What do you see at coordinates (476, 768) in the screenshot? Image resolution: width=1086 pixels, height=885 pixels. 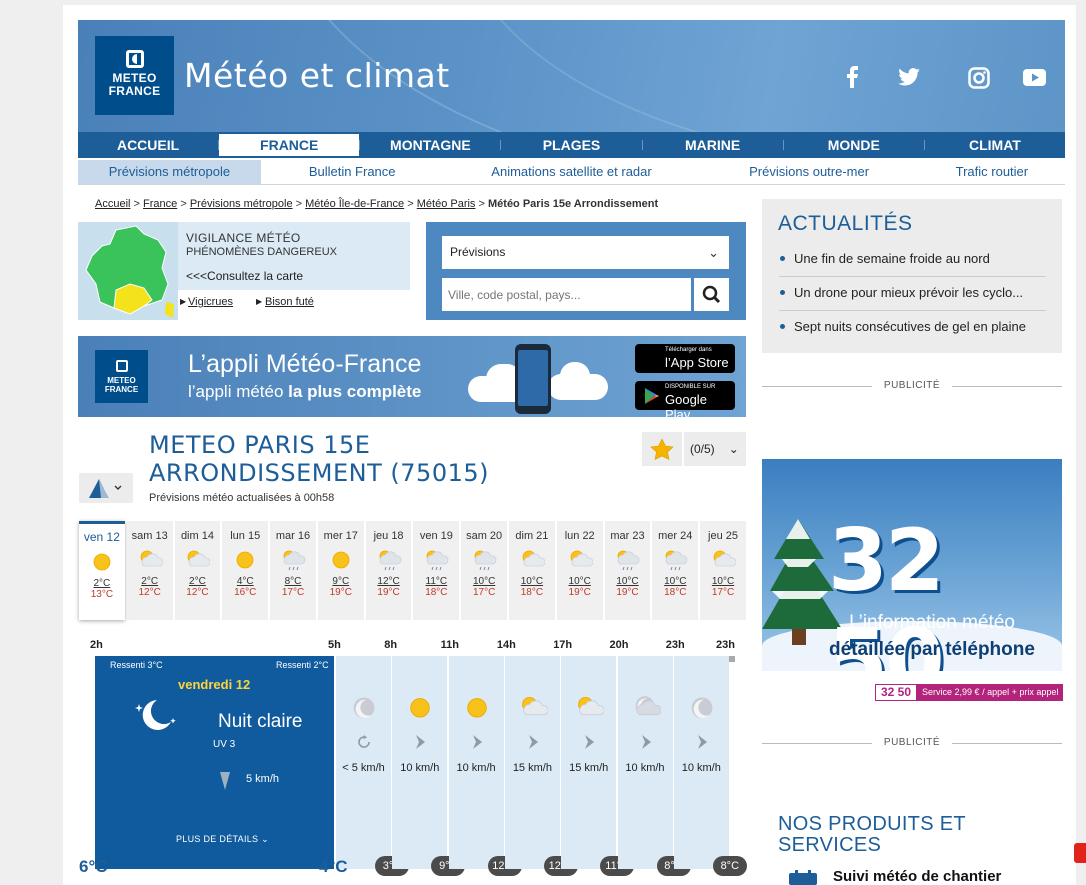 I see `hour-wind-speed: 10 km/h` at bounding box center [476, 768].